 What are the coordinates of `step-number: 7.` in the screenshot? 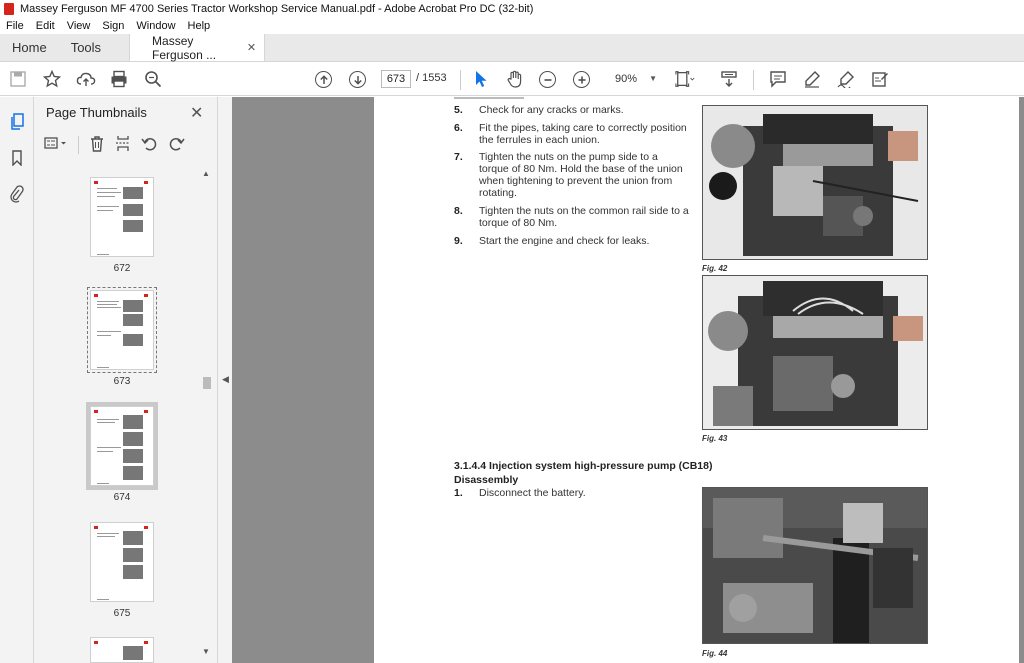 It's located at (458, 157).